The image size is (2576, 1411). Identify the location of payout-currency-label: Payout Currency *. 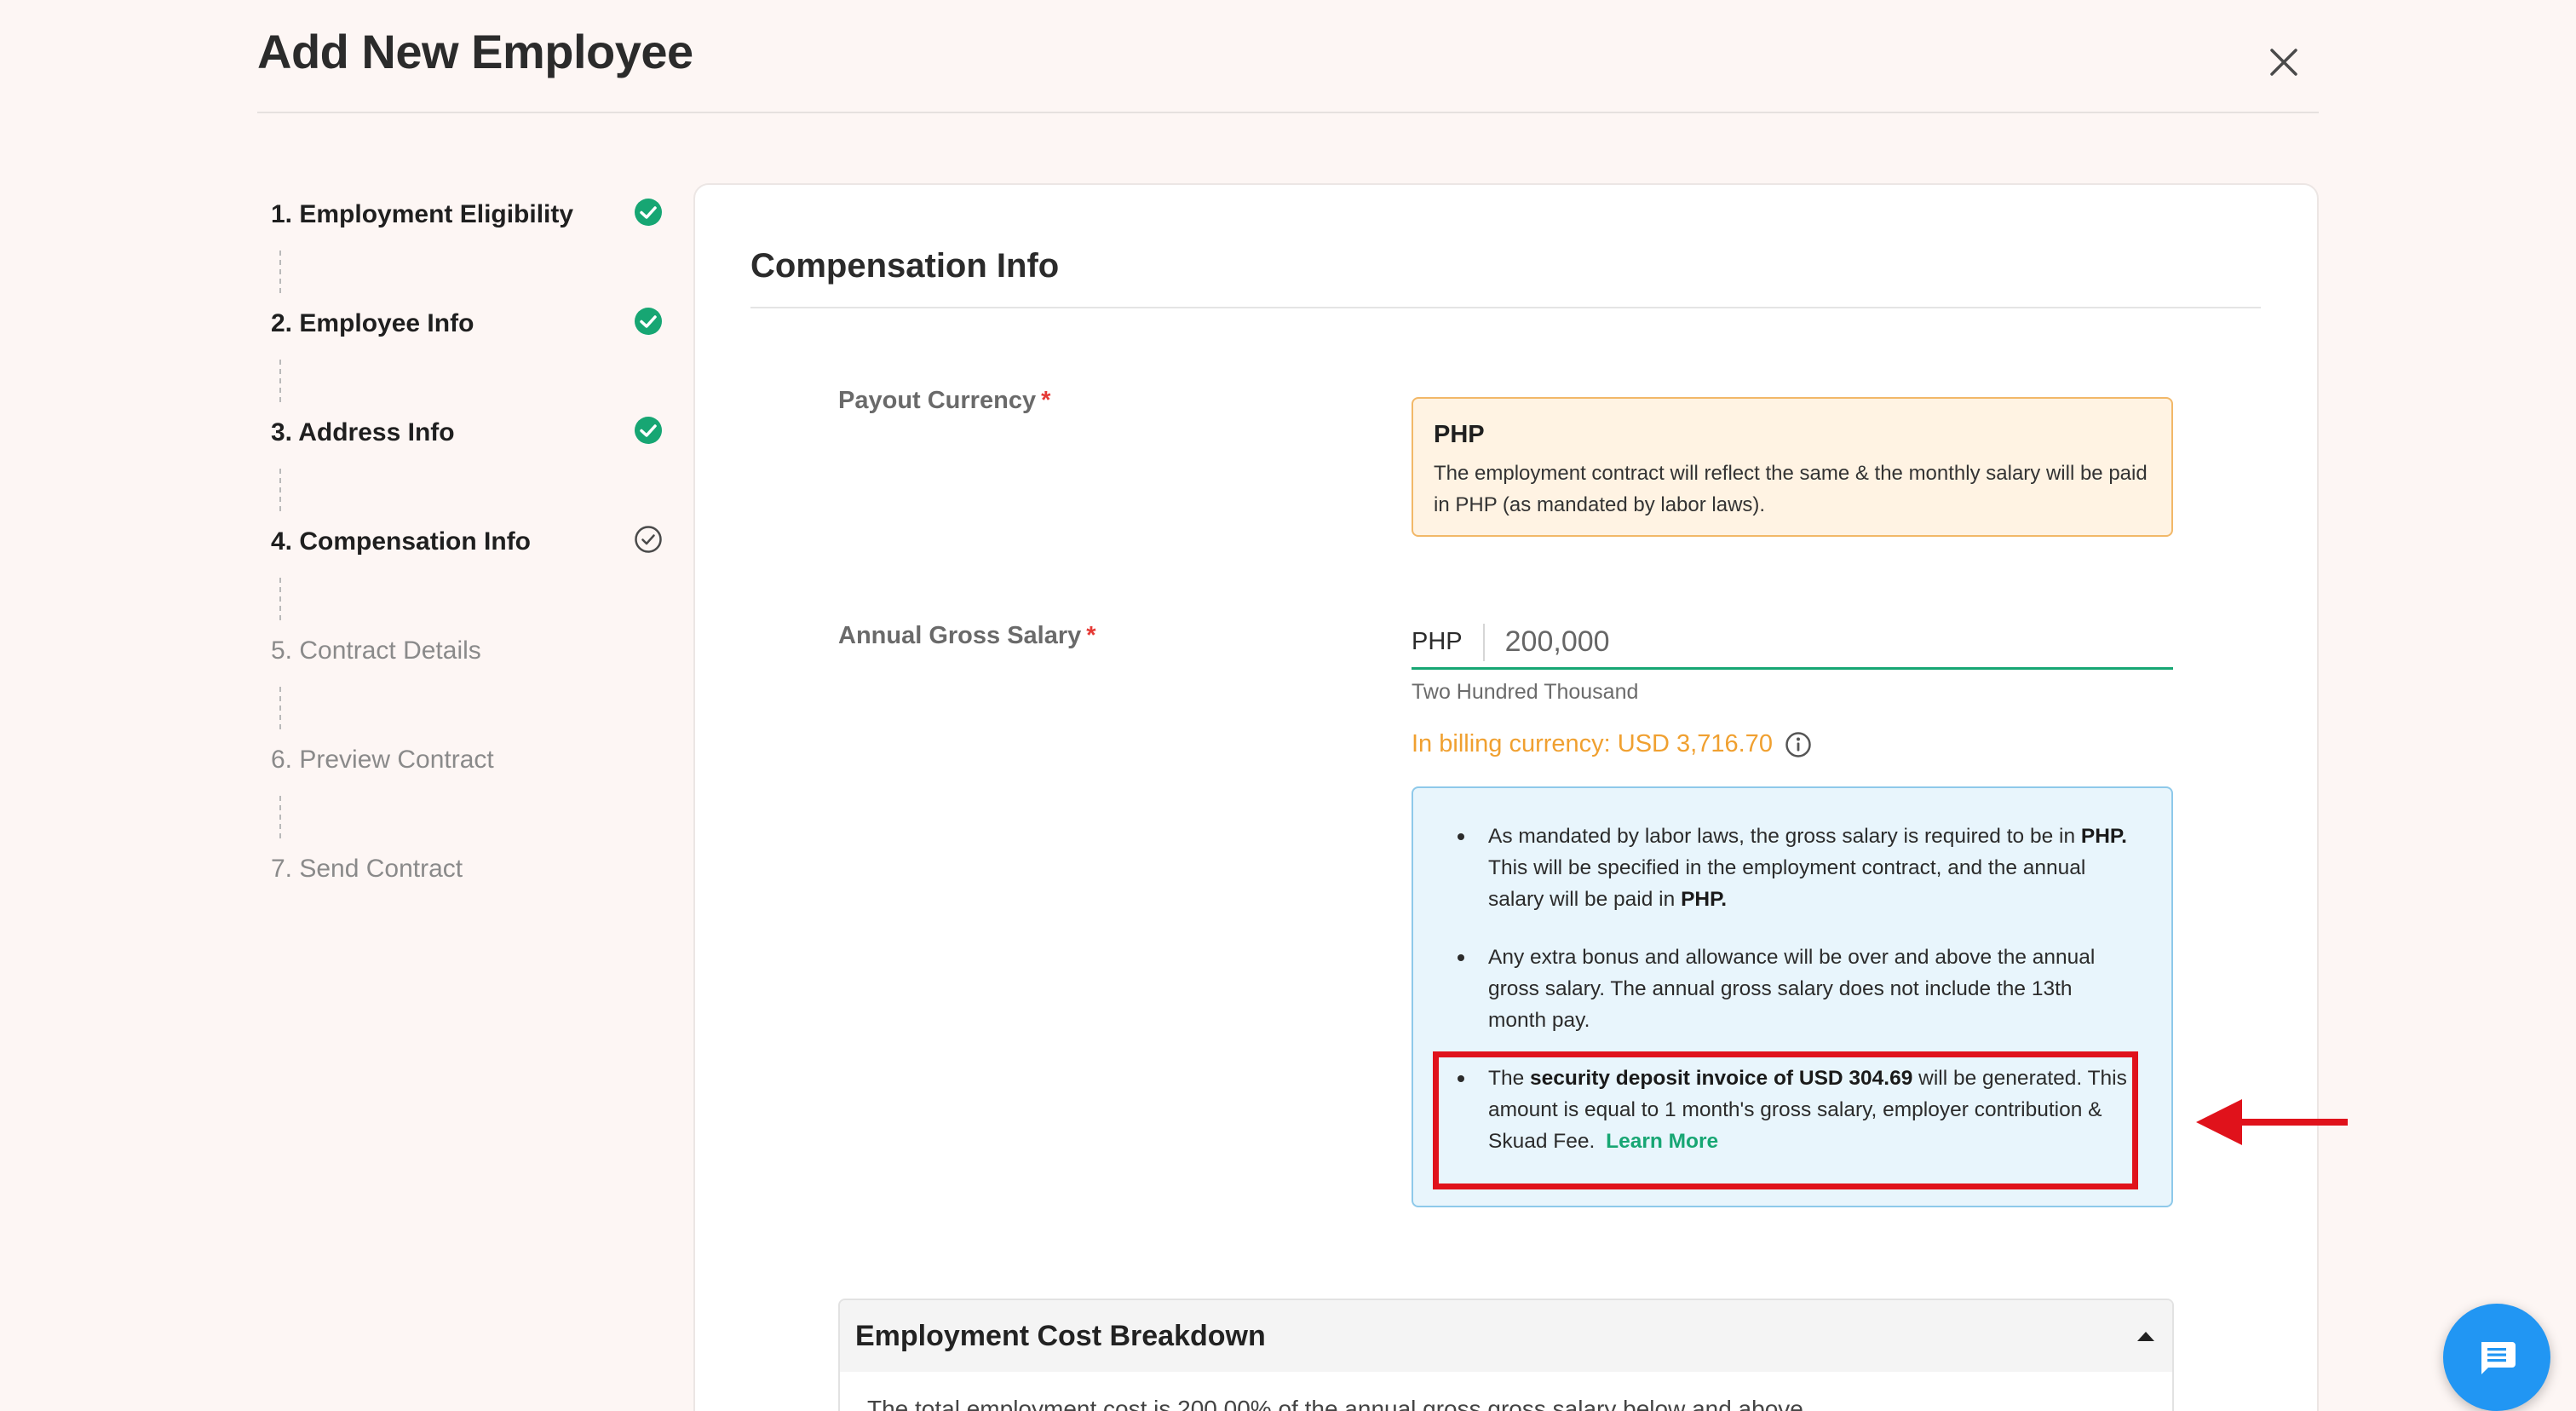
(944, 401).